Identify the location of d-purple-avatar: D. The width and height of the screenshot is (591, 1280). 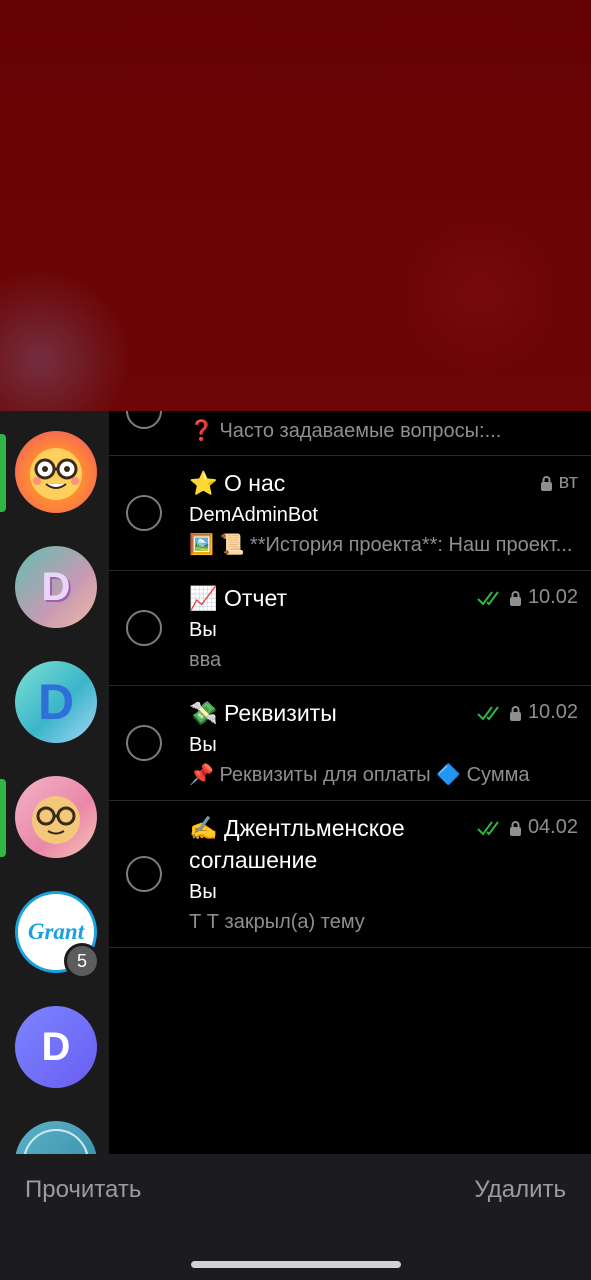
(56, 1047).